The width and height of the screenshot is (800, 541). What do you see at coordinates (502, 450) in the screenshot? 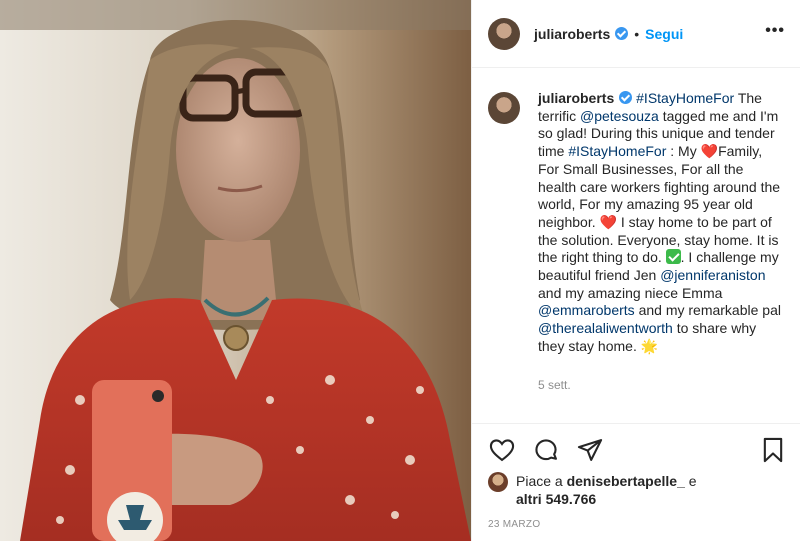
I see `heart-outline-icon` at bounding box center [502, 450].